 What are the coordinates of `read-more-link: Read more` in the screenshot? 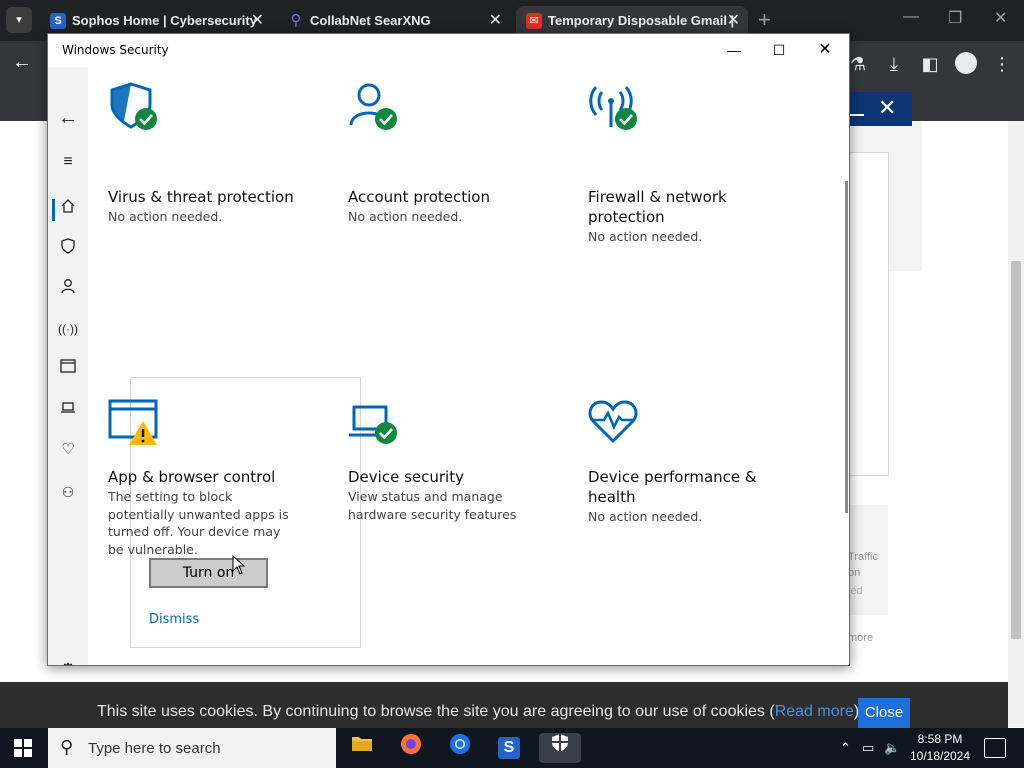 It's located at (814, 711).